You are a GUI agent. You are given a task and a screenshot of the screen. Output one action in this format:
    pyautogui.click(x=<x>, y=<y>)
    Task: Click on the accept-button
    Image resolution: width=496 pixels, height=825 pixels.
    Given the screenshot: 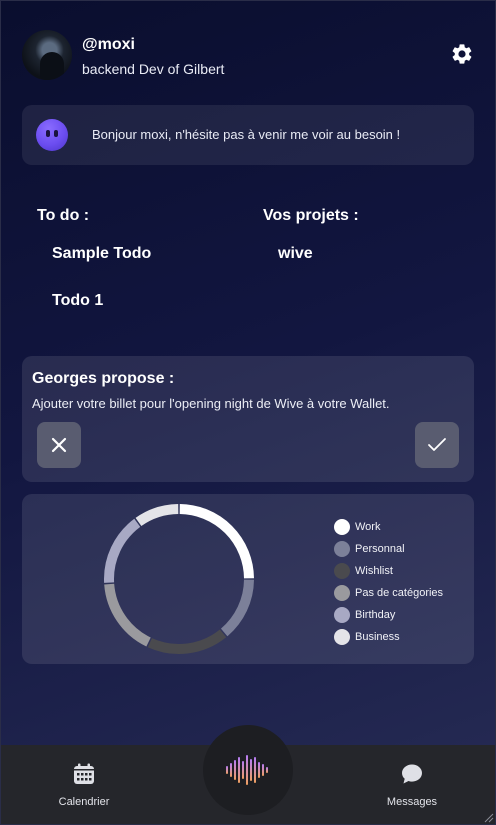 What is the action you would take?
    pyautogui.click(x=437, y=445)
    